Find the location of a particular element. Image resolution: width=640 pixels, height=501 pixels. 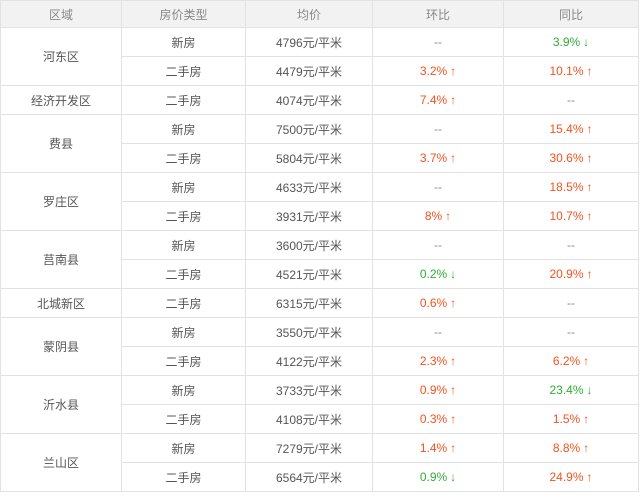

yoy-cell: 23.4% ↓ is located at coordinates (571, 390).